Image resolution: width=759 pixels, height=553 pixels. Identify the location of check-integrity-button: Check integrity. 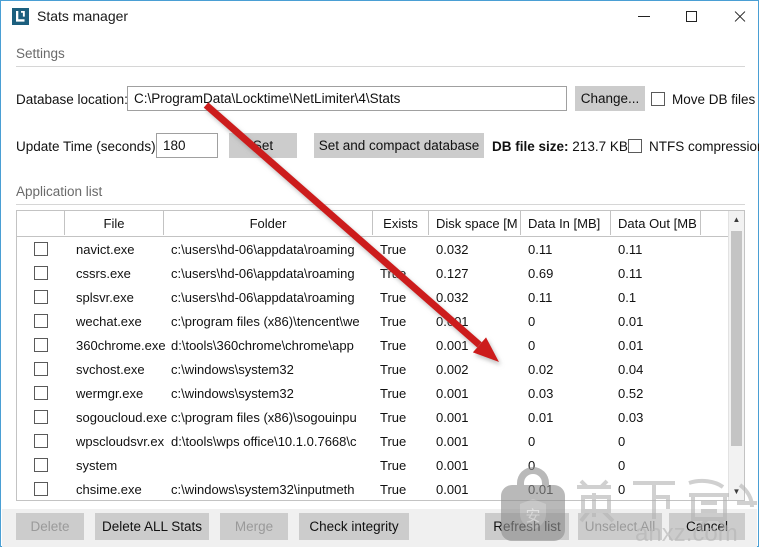
(354, 526).